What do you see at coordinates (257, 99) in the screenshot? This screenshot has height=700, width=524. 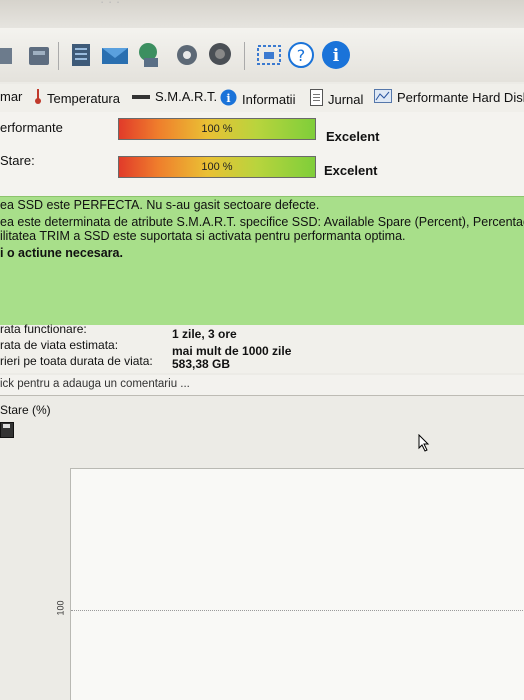 I see `tab-informatii: i Informatii` at bounding box center [257, 99].